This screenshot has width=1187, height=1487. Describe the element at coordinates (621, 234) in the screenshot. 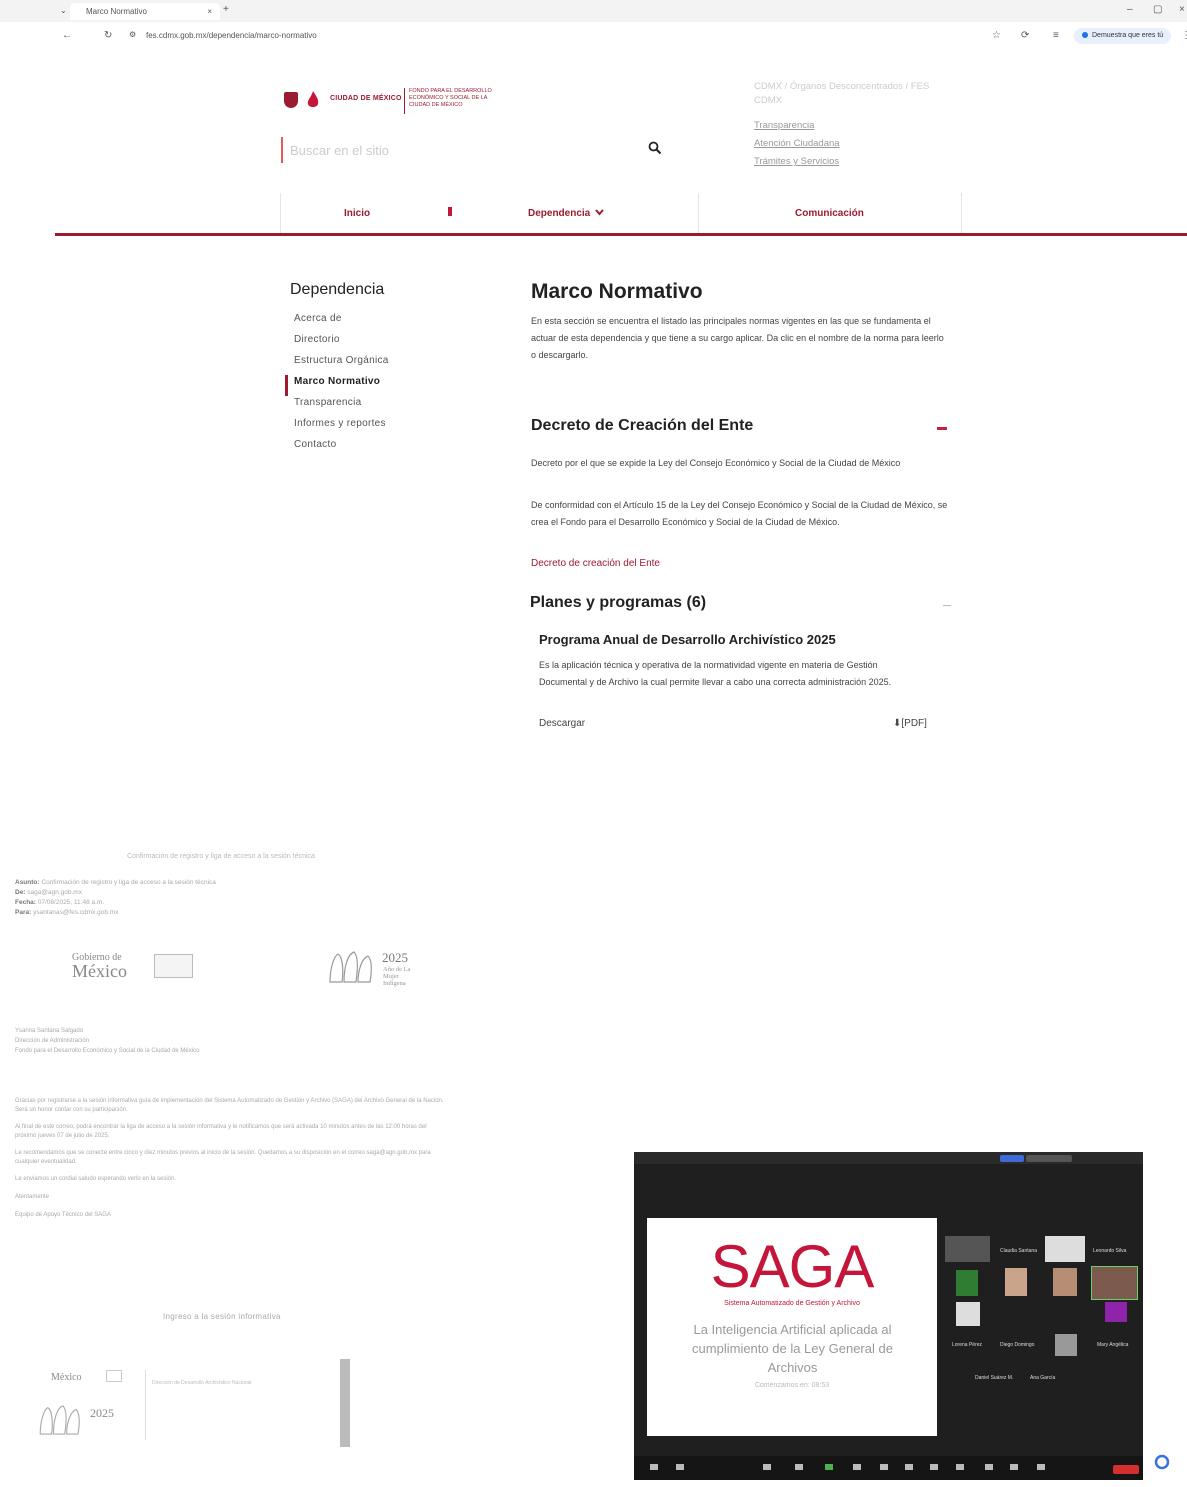

I see `nav-rule` at that location.